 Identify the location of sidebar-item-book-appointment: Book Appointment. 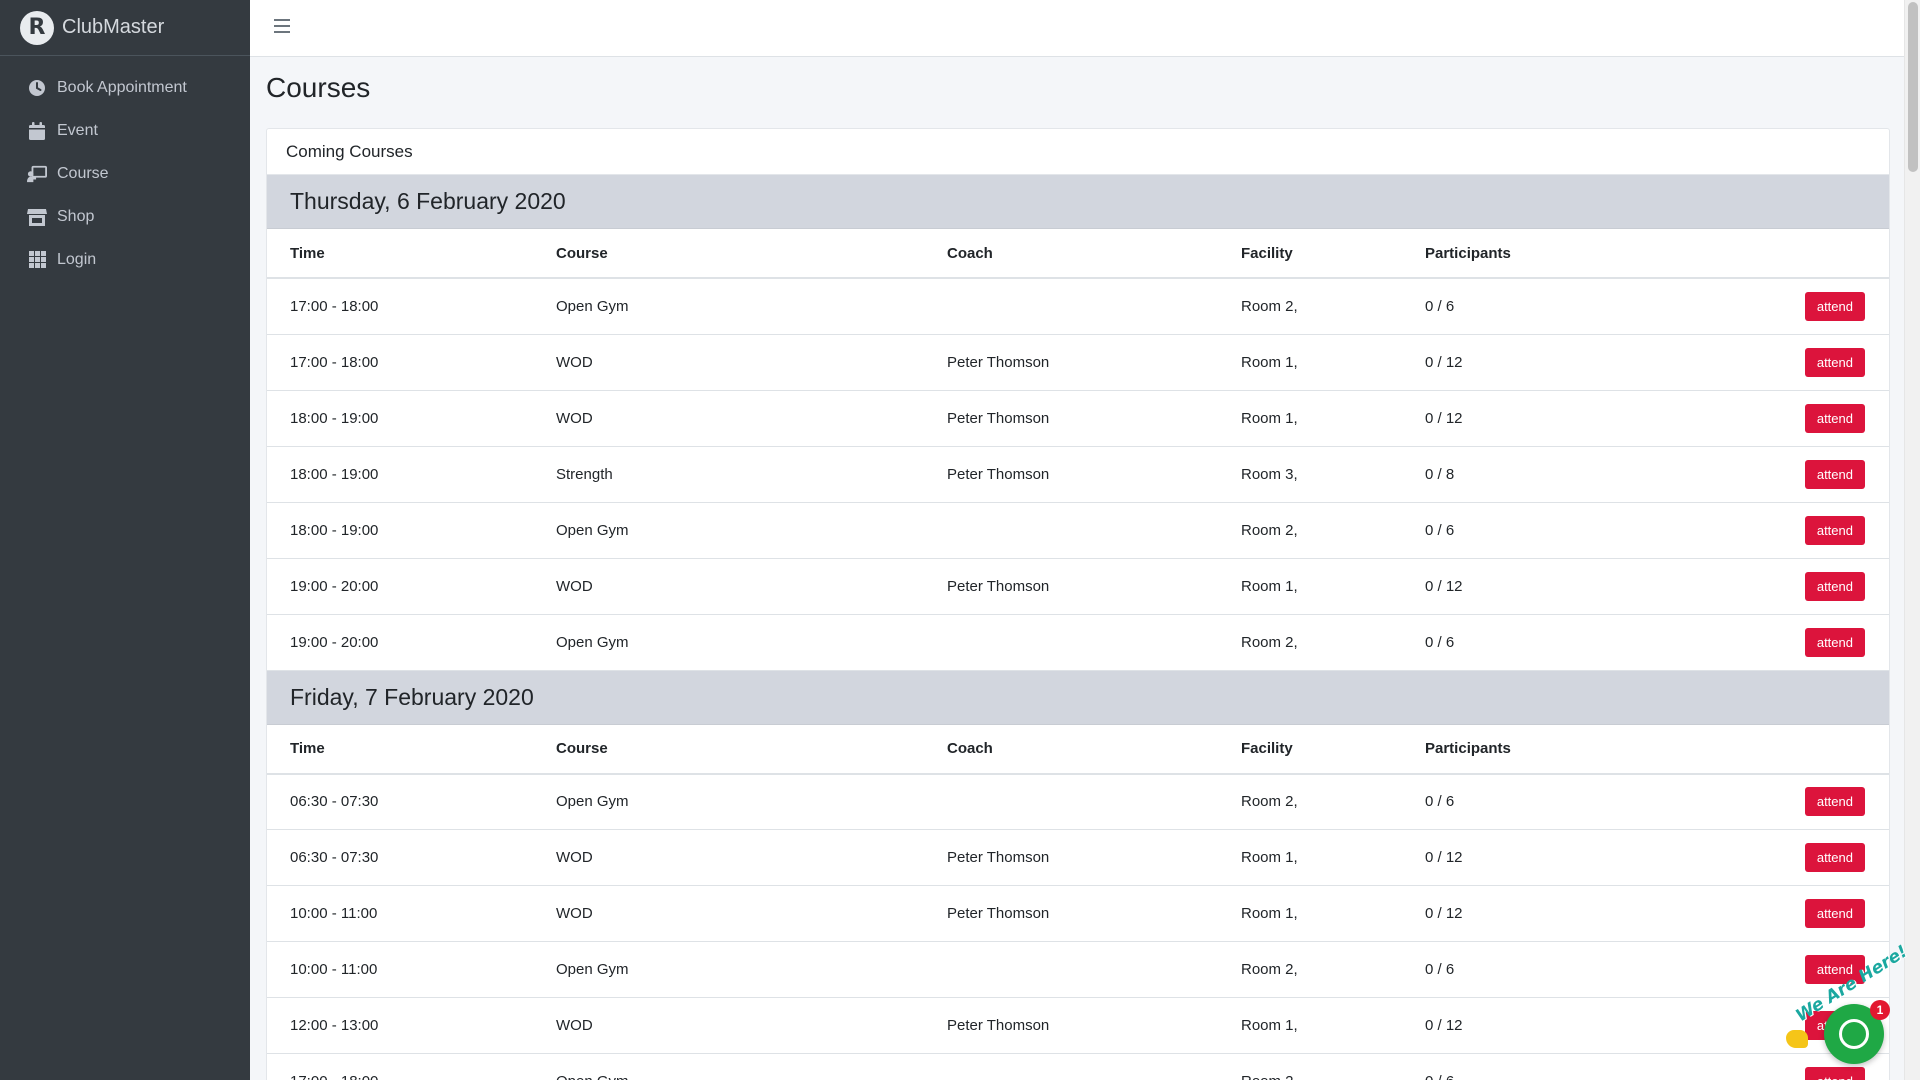
(125, 87).